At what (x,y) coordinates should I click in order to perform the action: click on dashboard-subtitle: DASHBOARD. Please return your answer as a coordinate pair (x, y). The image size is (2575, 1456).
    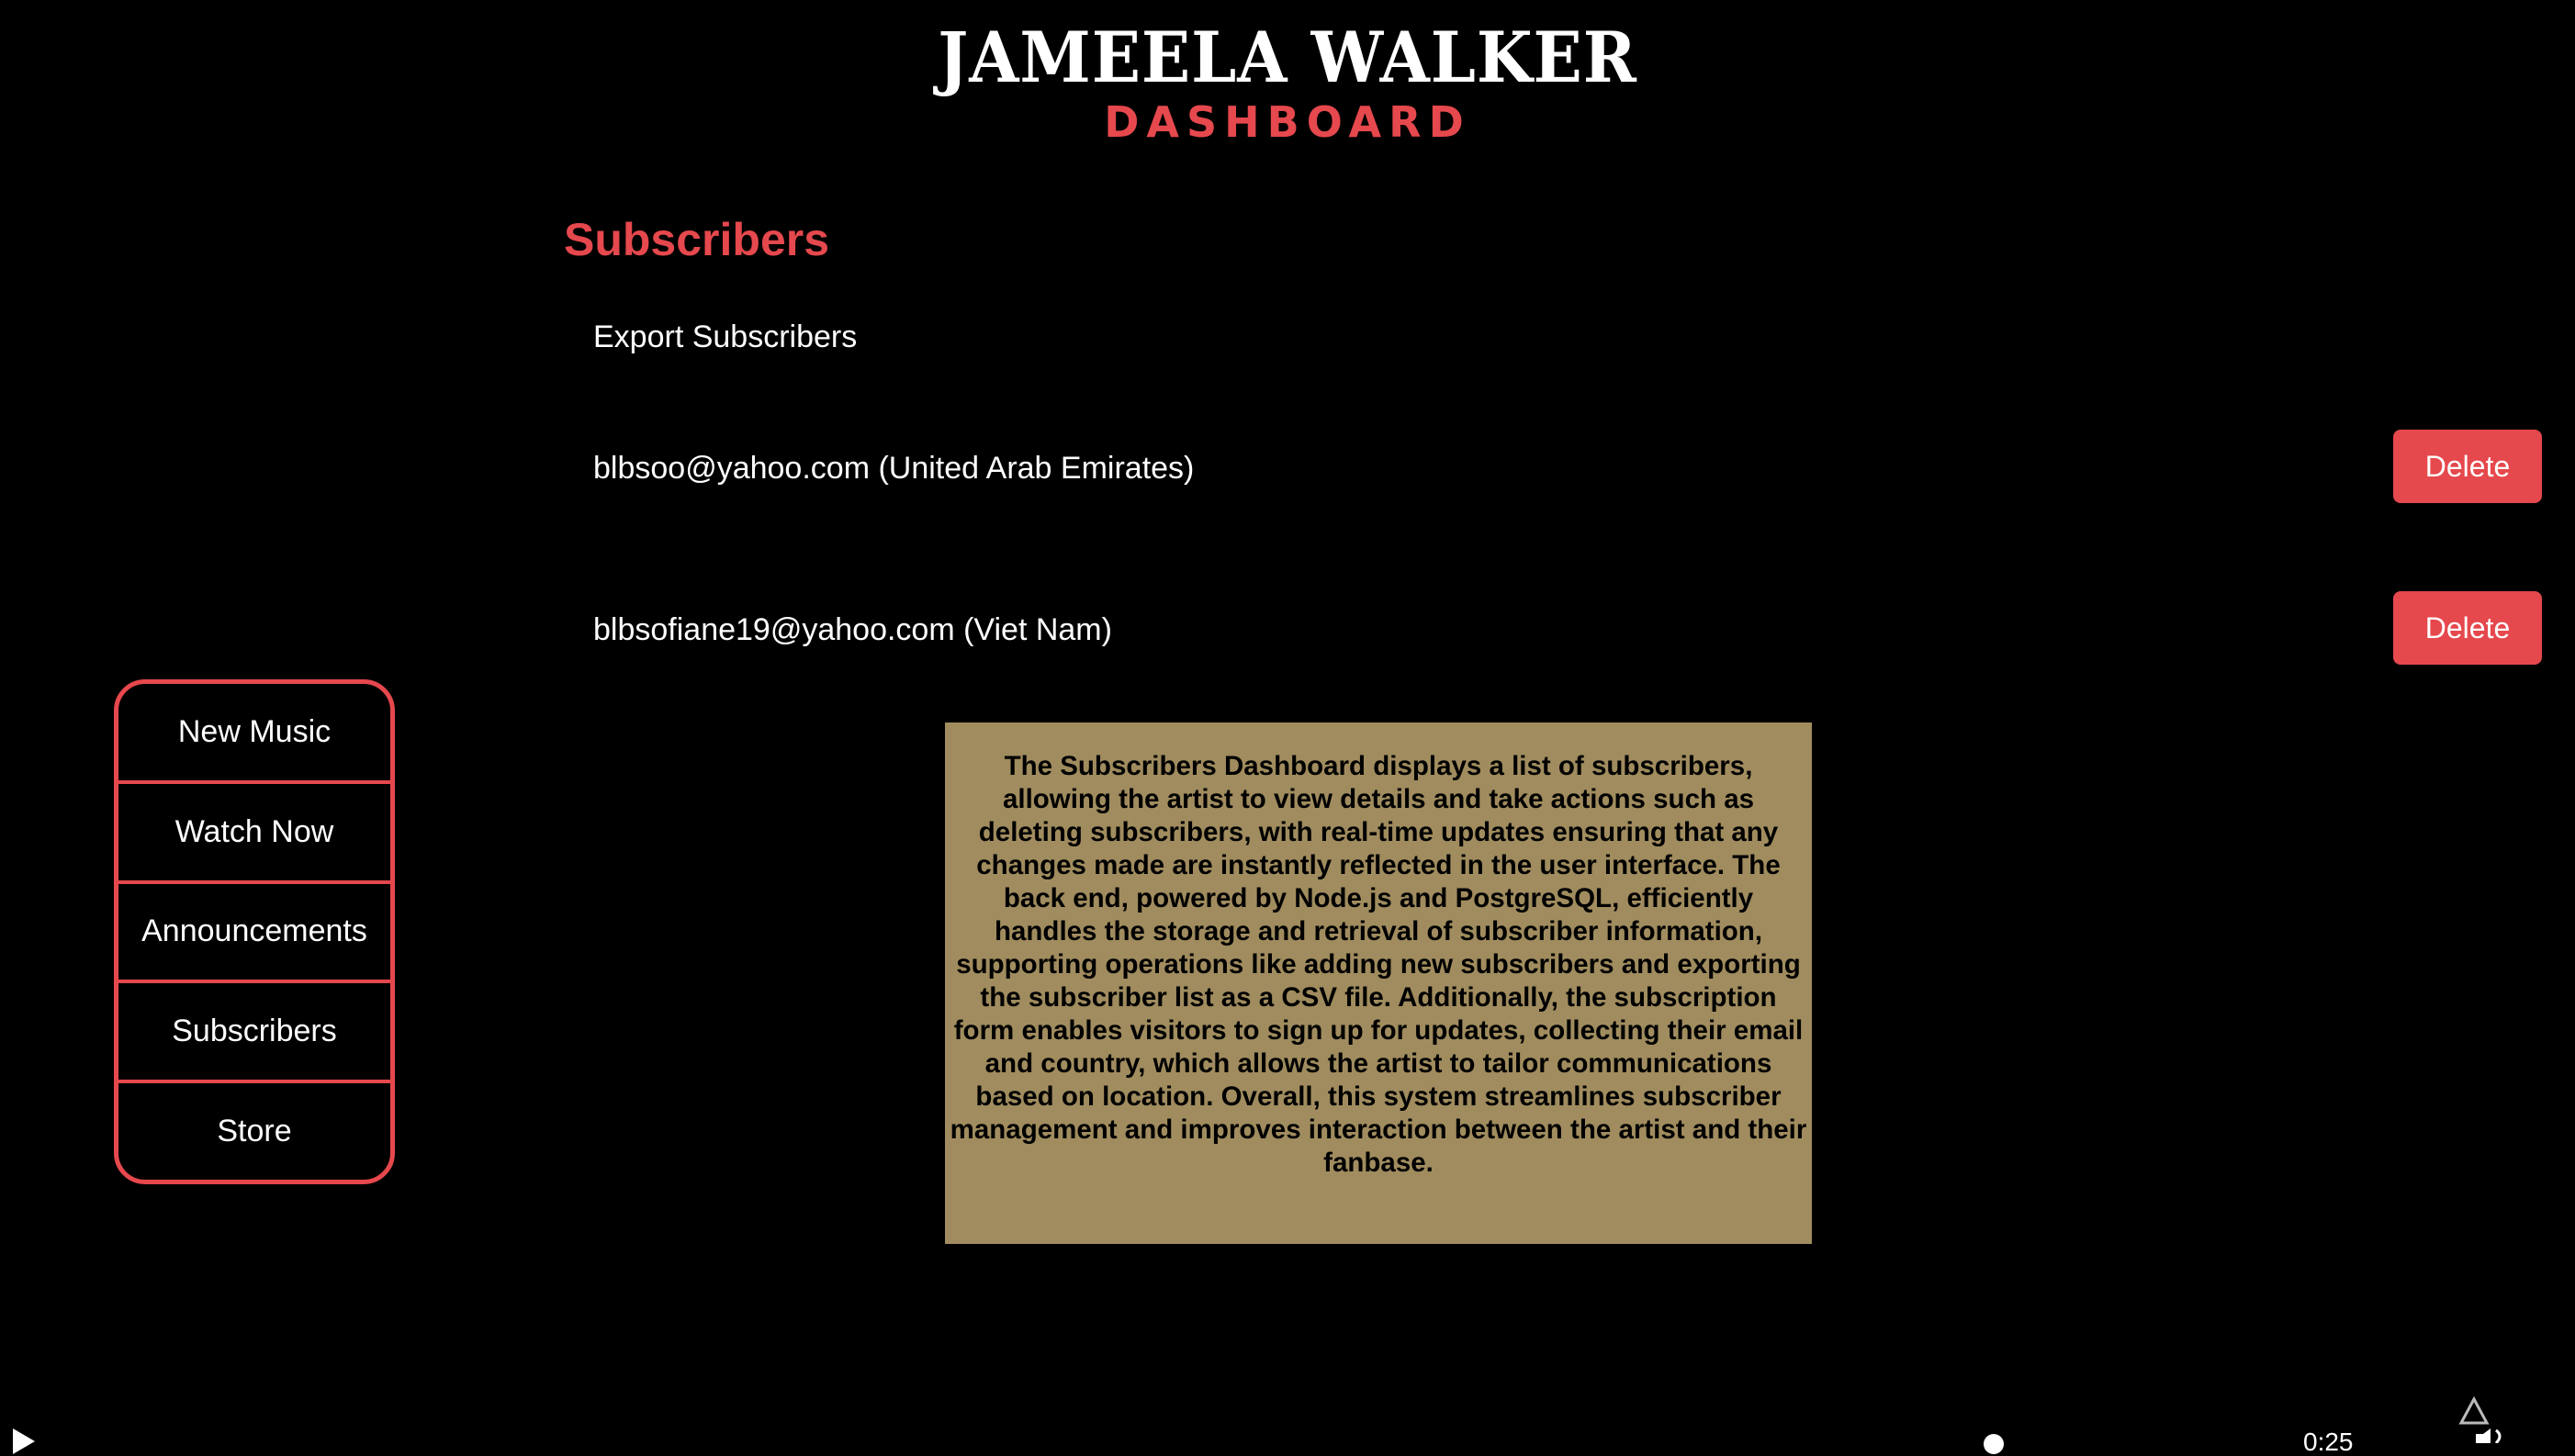
    Looking at the image, I should click on (1287, 122).